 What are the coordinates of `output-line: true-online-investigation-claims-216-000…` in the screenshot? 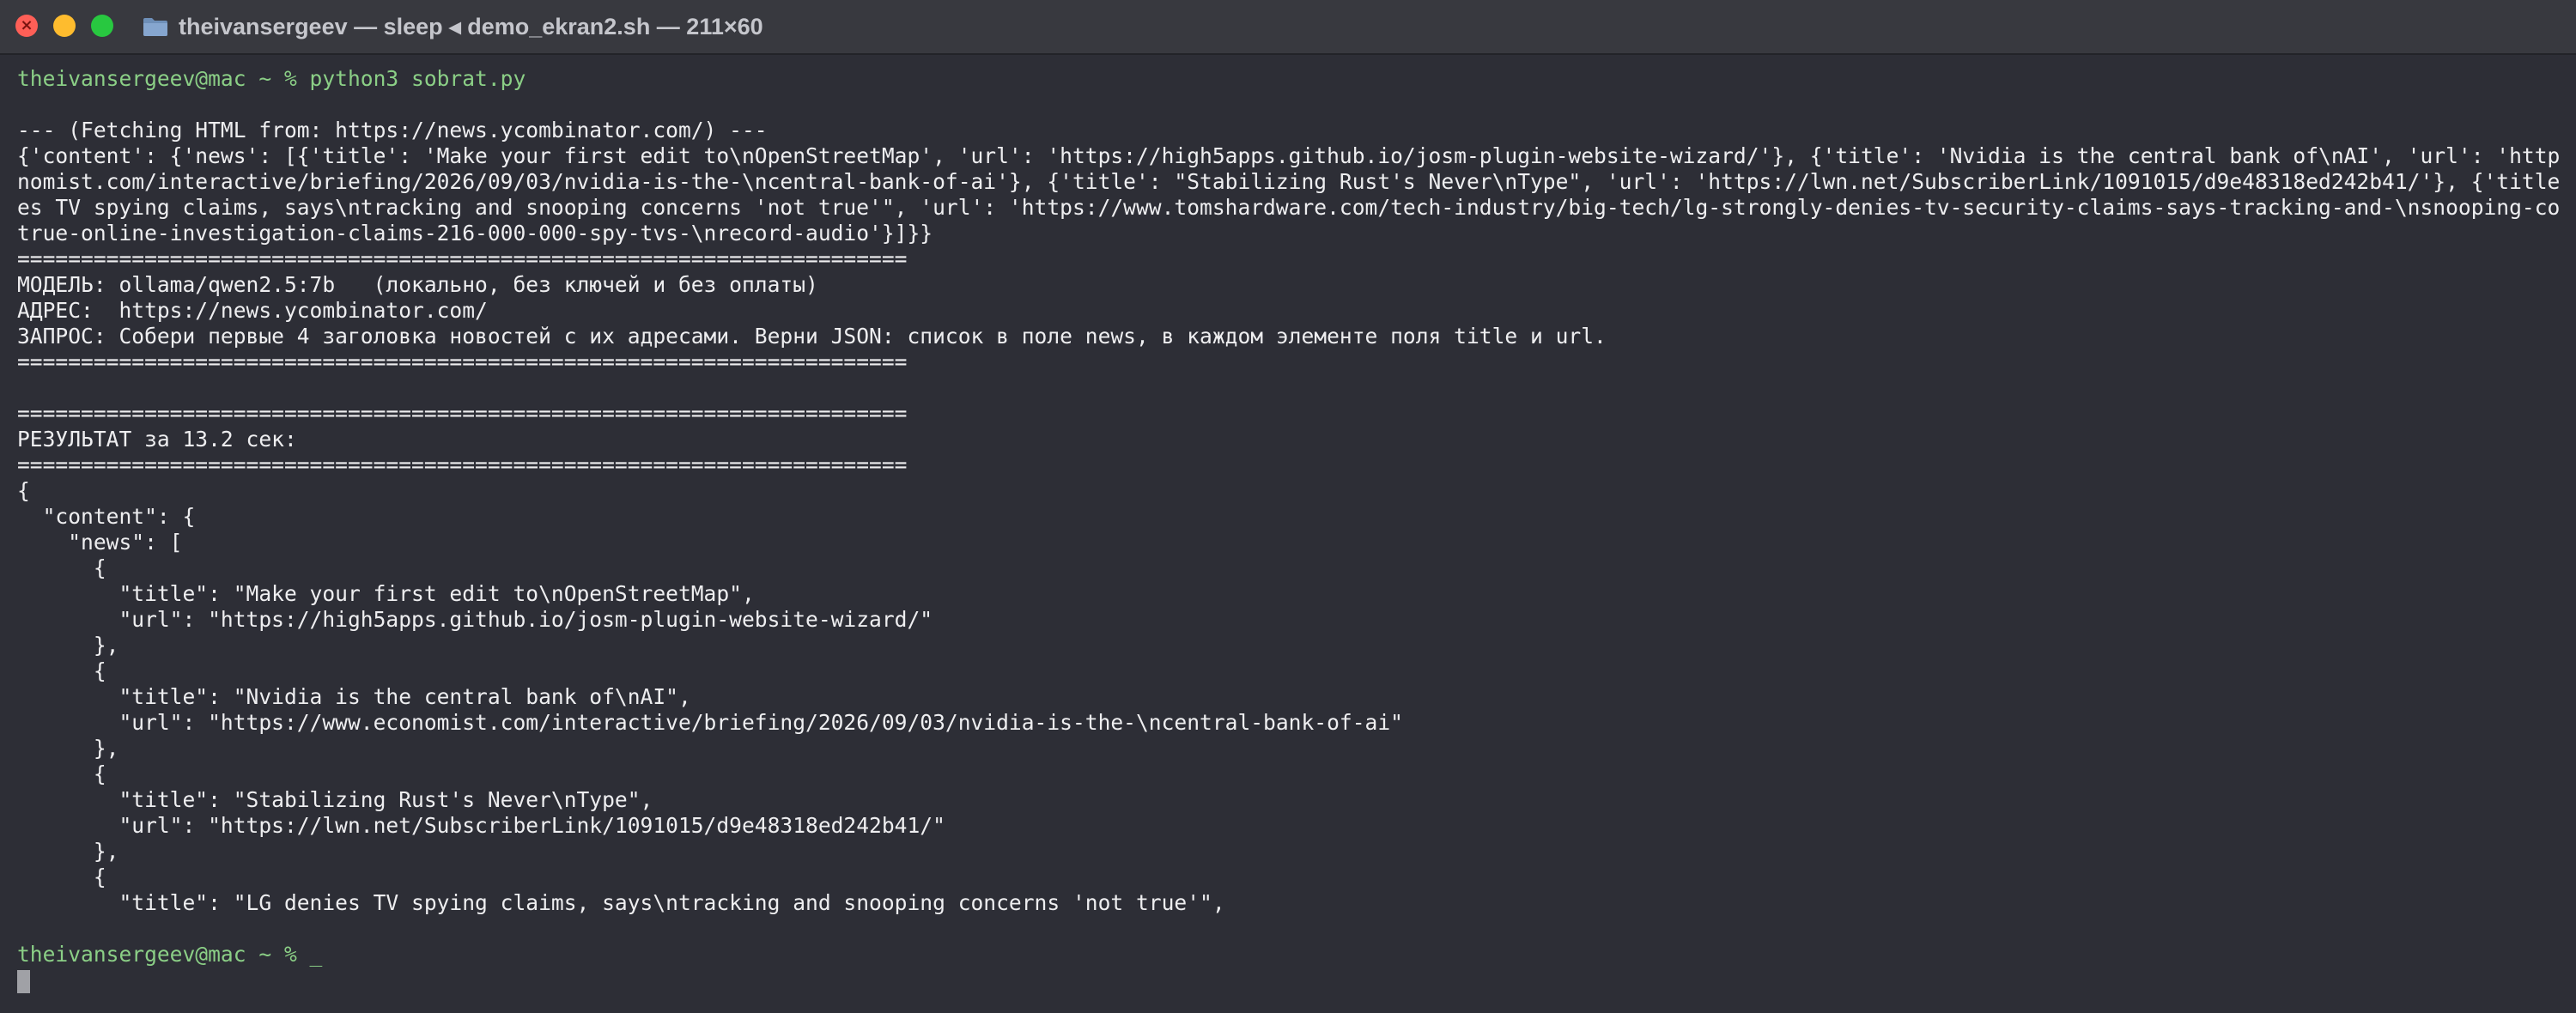 It's located at (475, 233).